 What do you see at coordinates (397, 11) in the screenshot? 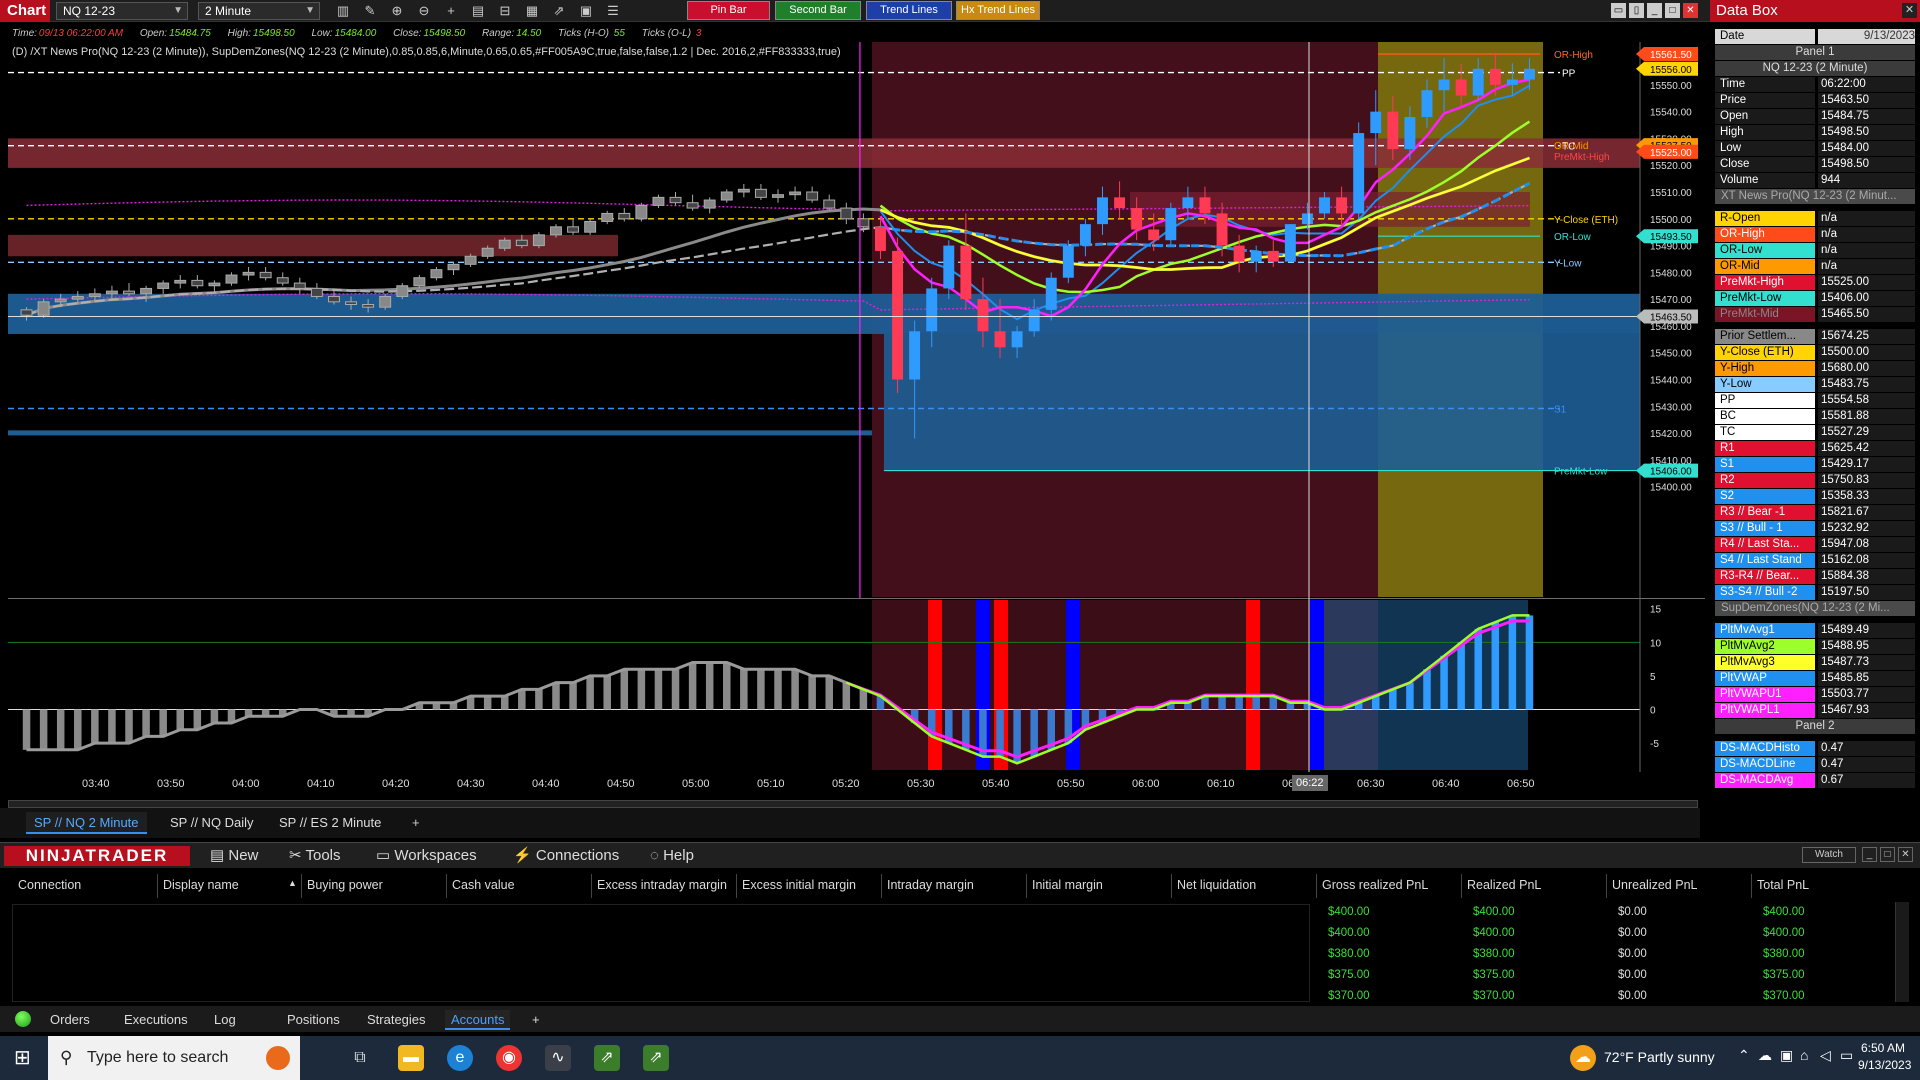
I see `zoom-in-icon: ⊕` at bounding box center [397, 11].